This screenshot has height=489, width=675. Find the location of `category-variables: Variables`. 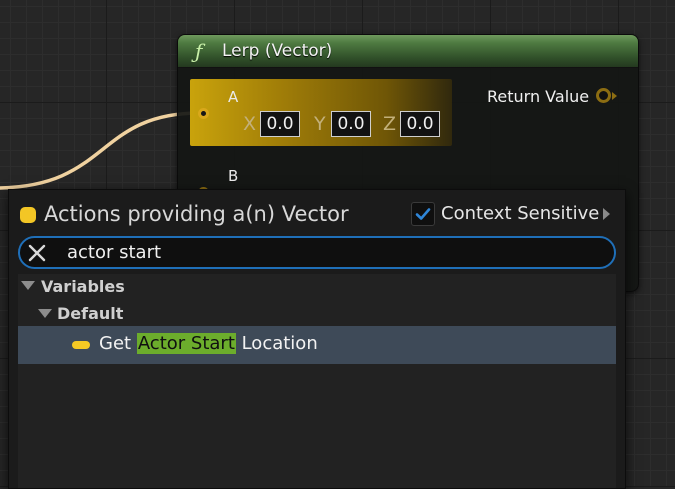

category-variables: Variables is located at coordinates (83, 286).